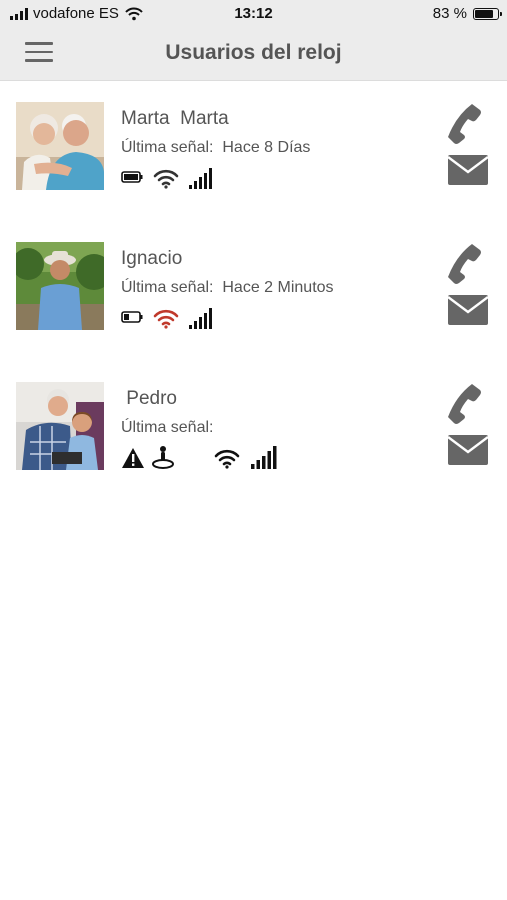  I want to click on user-name: Ignacio, so click(152, 258).